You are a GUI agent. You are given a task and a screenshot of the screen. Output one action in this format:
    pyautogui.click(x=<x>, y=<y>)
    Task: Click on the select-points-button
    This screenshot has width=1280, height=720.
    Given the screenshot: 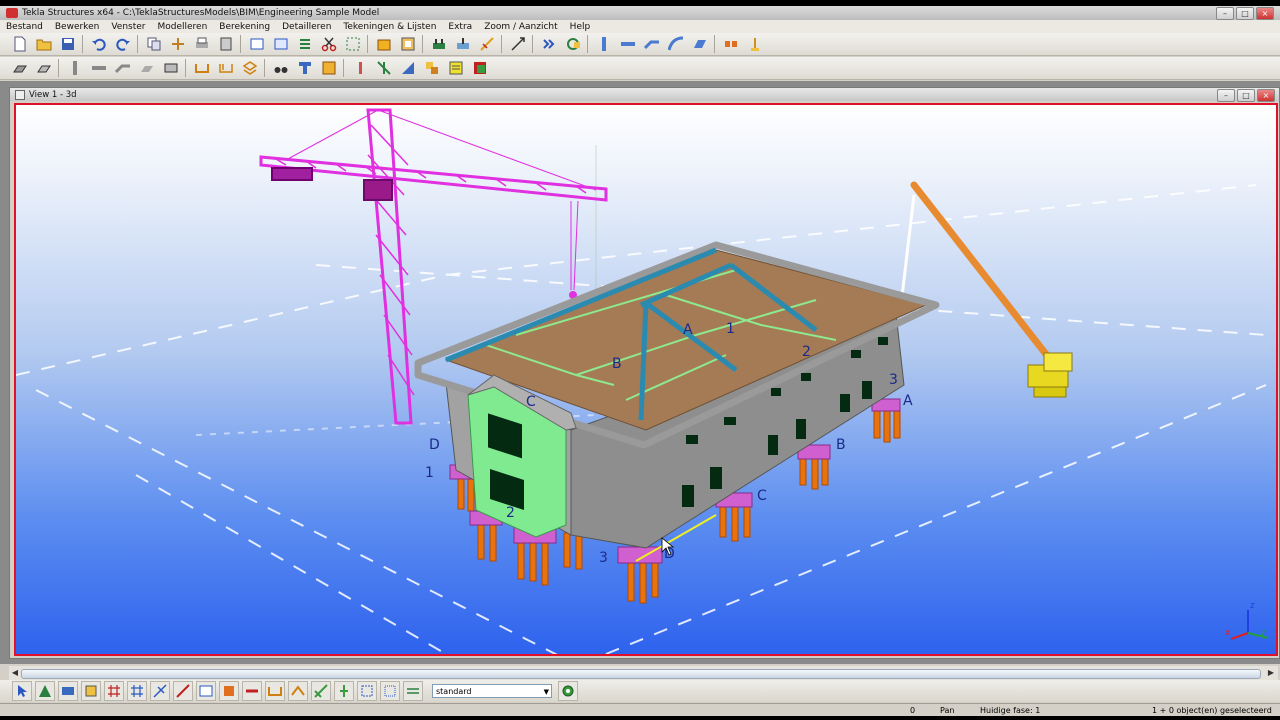 What is the action you would take?
    pyautogui.click(x=91, y=691)
    